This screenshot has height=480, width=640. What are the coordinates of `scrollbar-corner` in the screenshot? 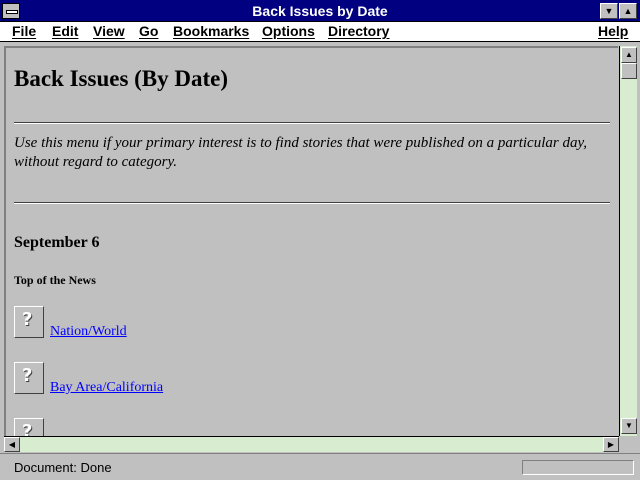 It's located at (628, 444).